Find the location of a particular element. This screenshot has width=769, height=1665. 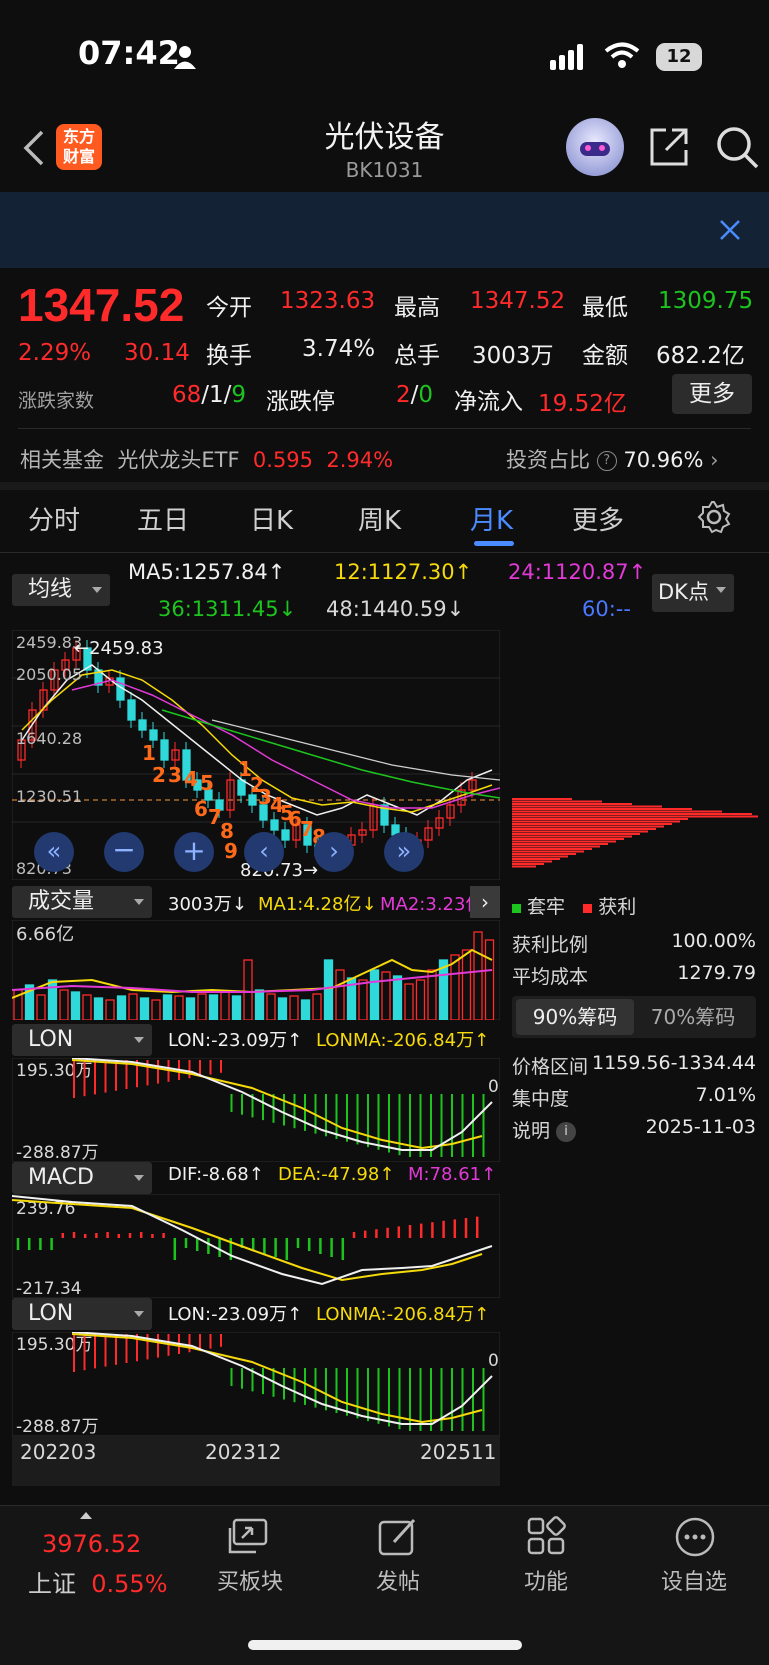

open-value: 1323.63 is located at coordinates (328, 301).